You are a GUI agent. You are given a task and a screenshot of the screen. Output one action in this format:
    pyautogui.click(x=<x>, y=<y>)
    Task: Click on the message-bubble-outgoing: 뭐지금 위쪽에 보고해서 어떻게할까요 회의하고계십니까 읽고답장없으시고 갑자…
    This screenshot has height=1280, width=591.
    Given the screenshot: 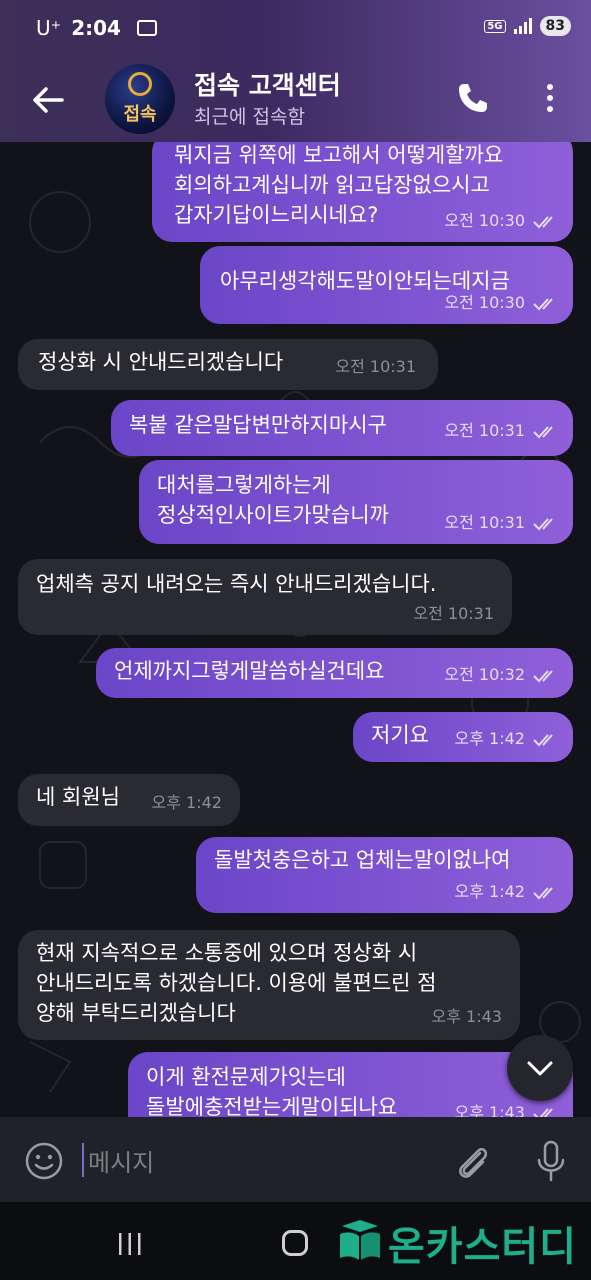 What is the action you would take?
    pyautogui.click(x=362, y=192)
    